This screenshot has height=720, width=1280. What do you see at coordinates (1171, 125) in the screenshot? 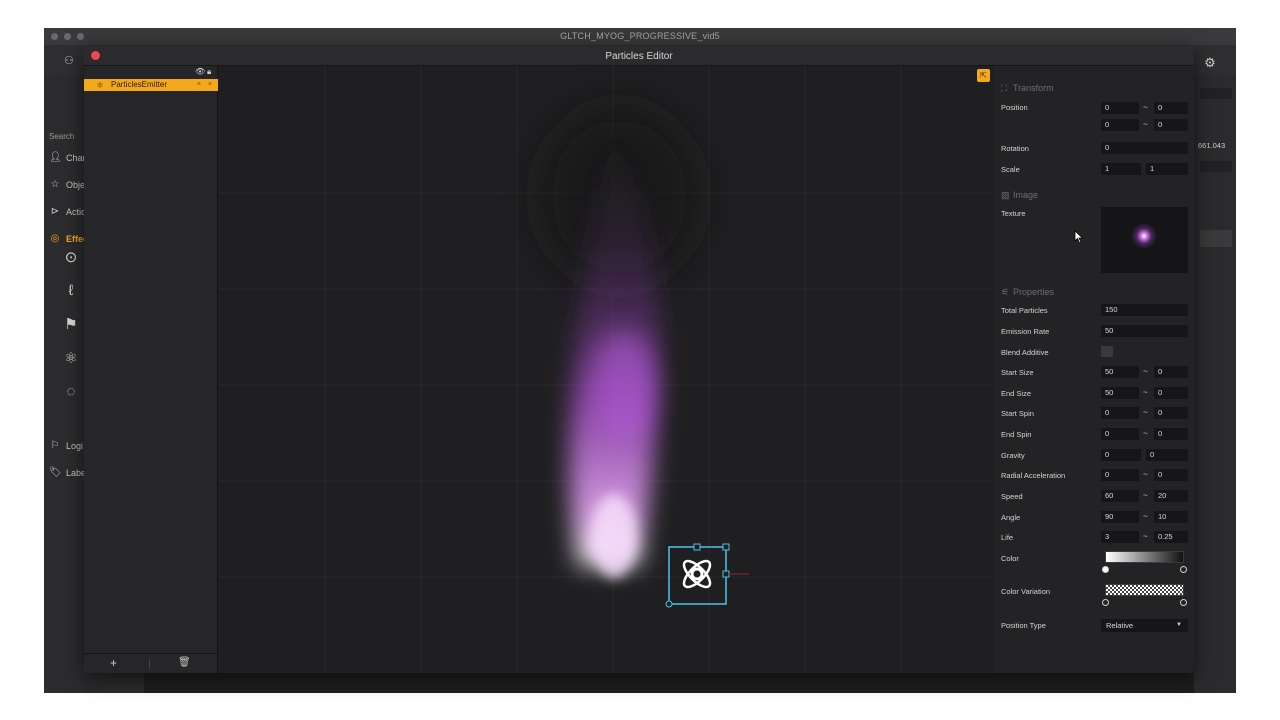
I see `position-y-max-field: 0` at bounding box center [1171, 125].